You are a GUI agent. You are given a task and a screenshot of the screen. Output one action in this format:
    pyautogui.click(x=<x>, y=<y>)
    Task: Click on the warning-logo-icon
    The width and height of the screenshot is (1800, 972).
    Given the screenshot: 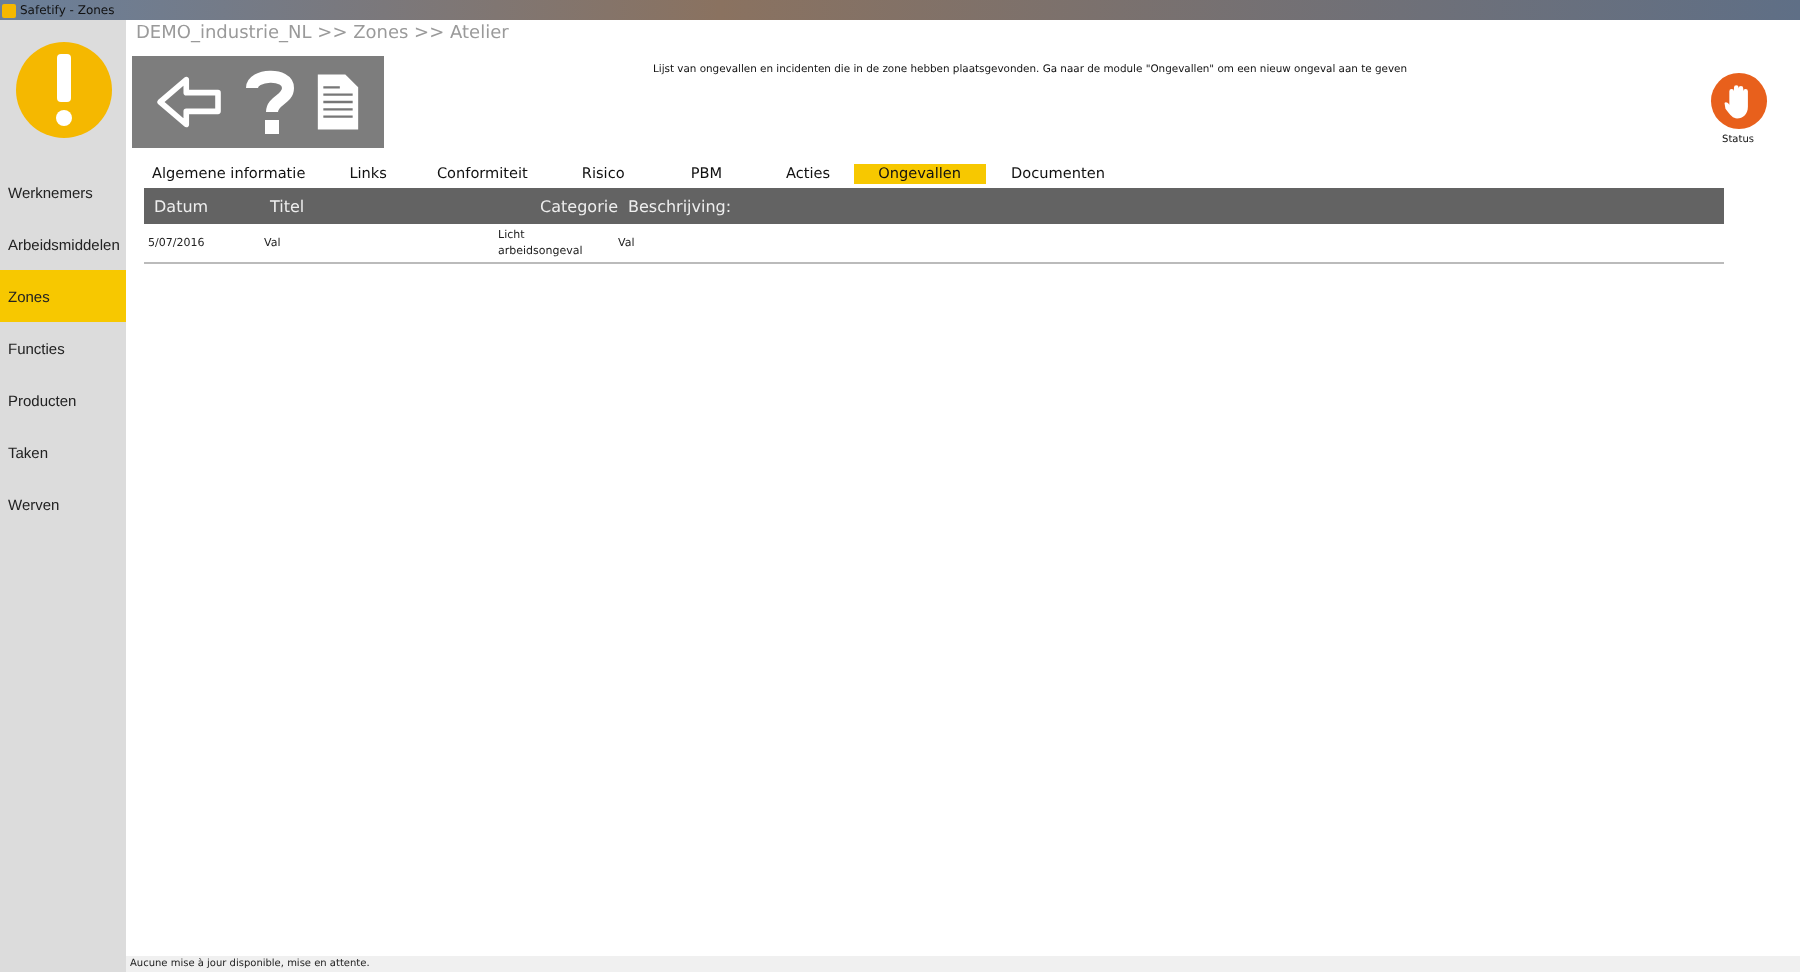 What is the action you would take?
    pyautogui.click(x=64, y=90)
    